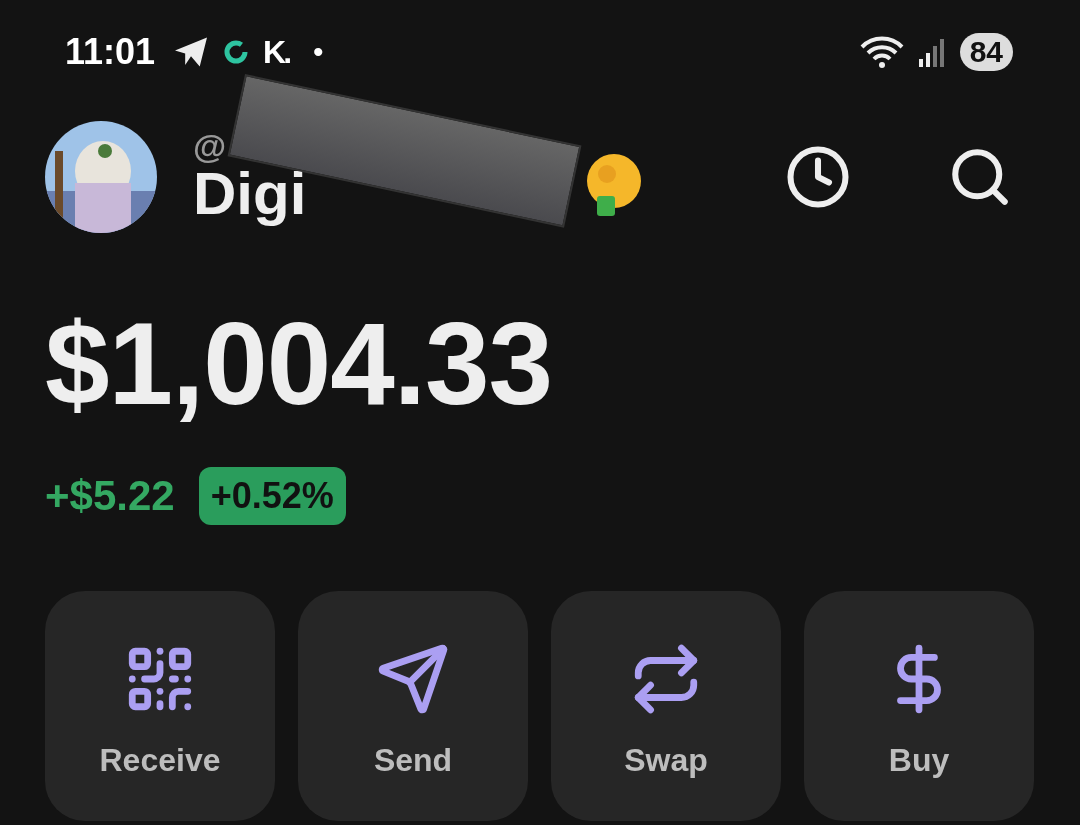 Image resolution: width=1080 pixels, height=825 pixels. Describe the element at coordinates (236, 52) in the screenshot. I see `ring-icon` at that location.